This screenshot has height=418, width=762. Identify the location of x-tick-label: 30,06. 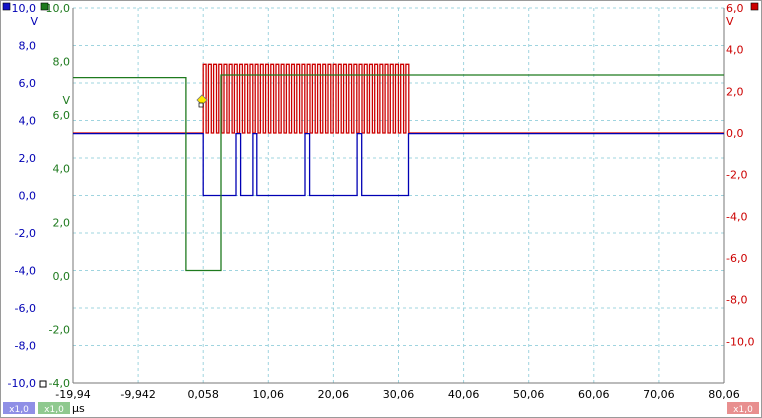
(399, 394).